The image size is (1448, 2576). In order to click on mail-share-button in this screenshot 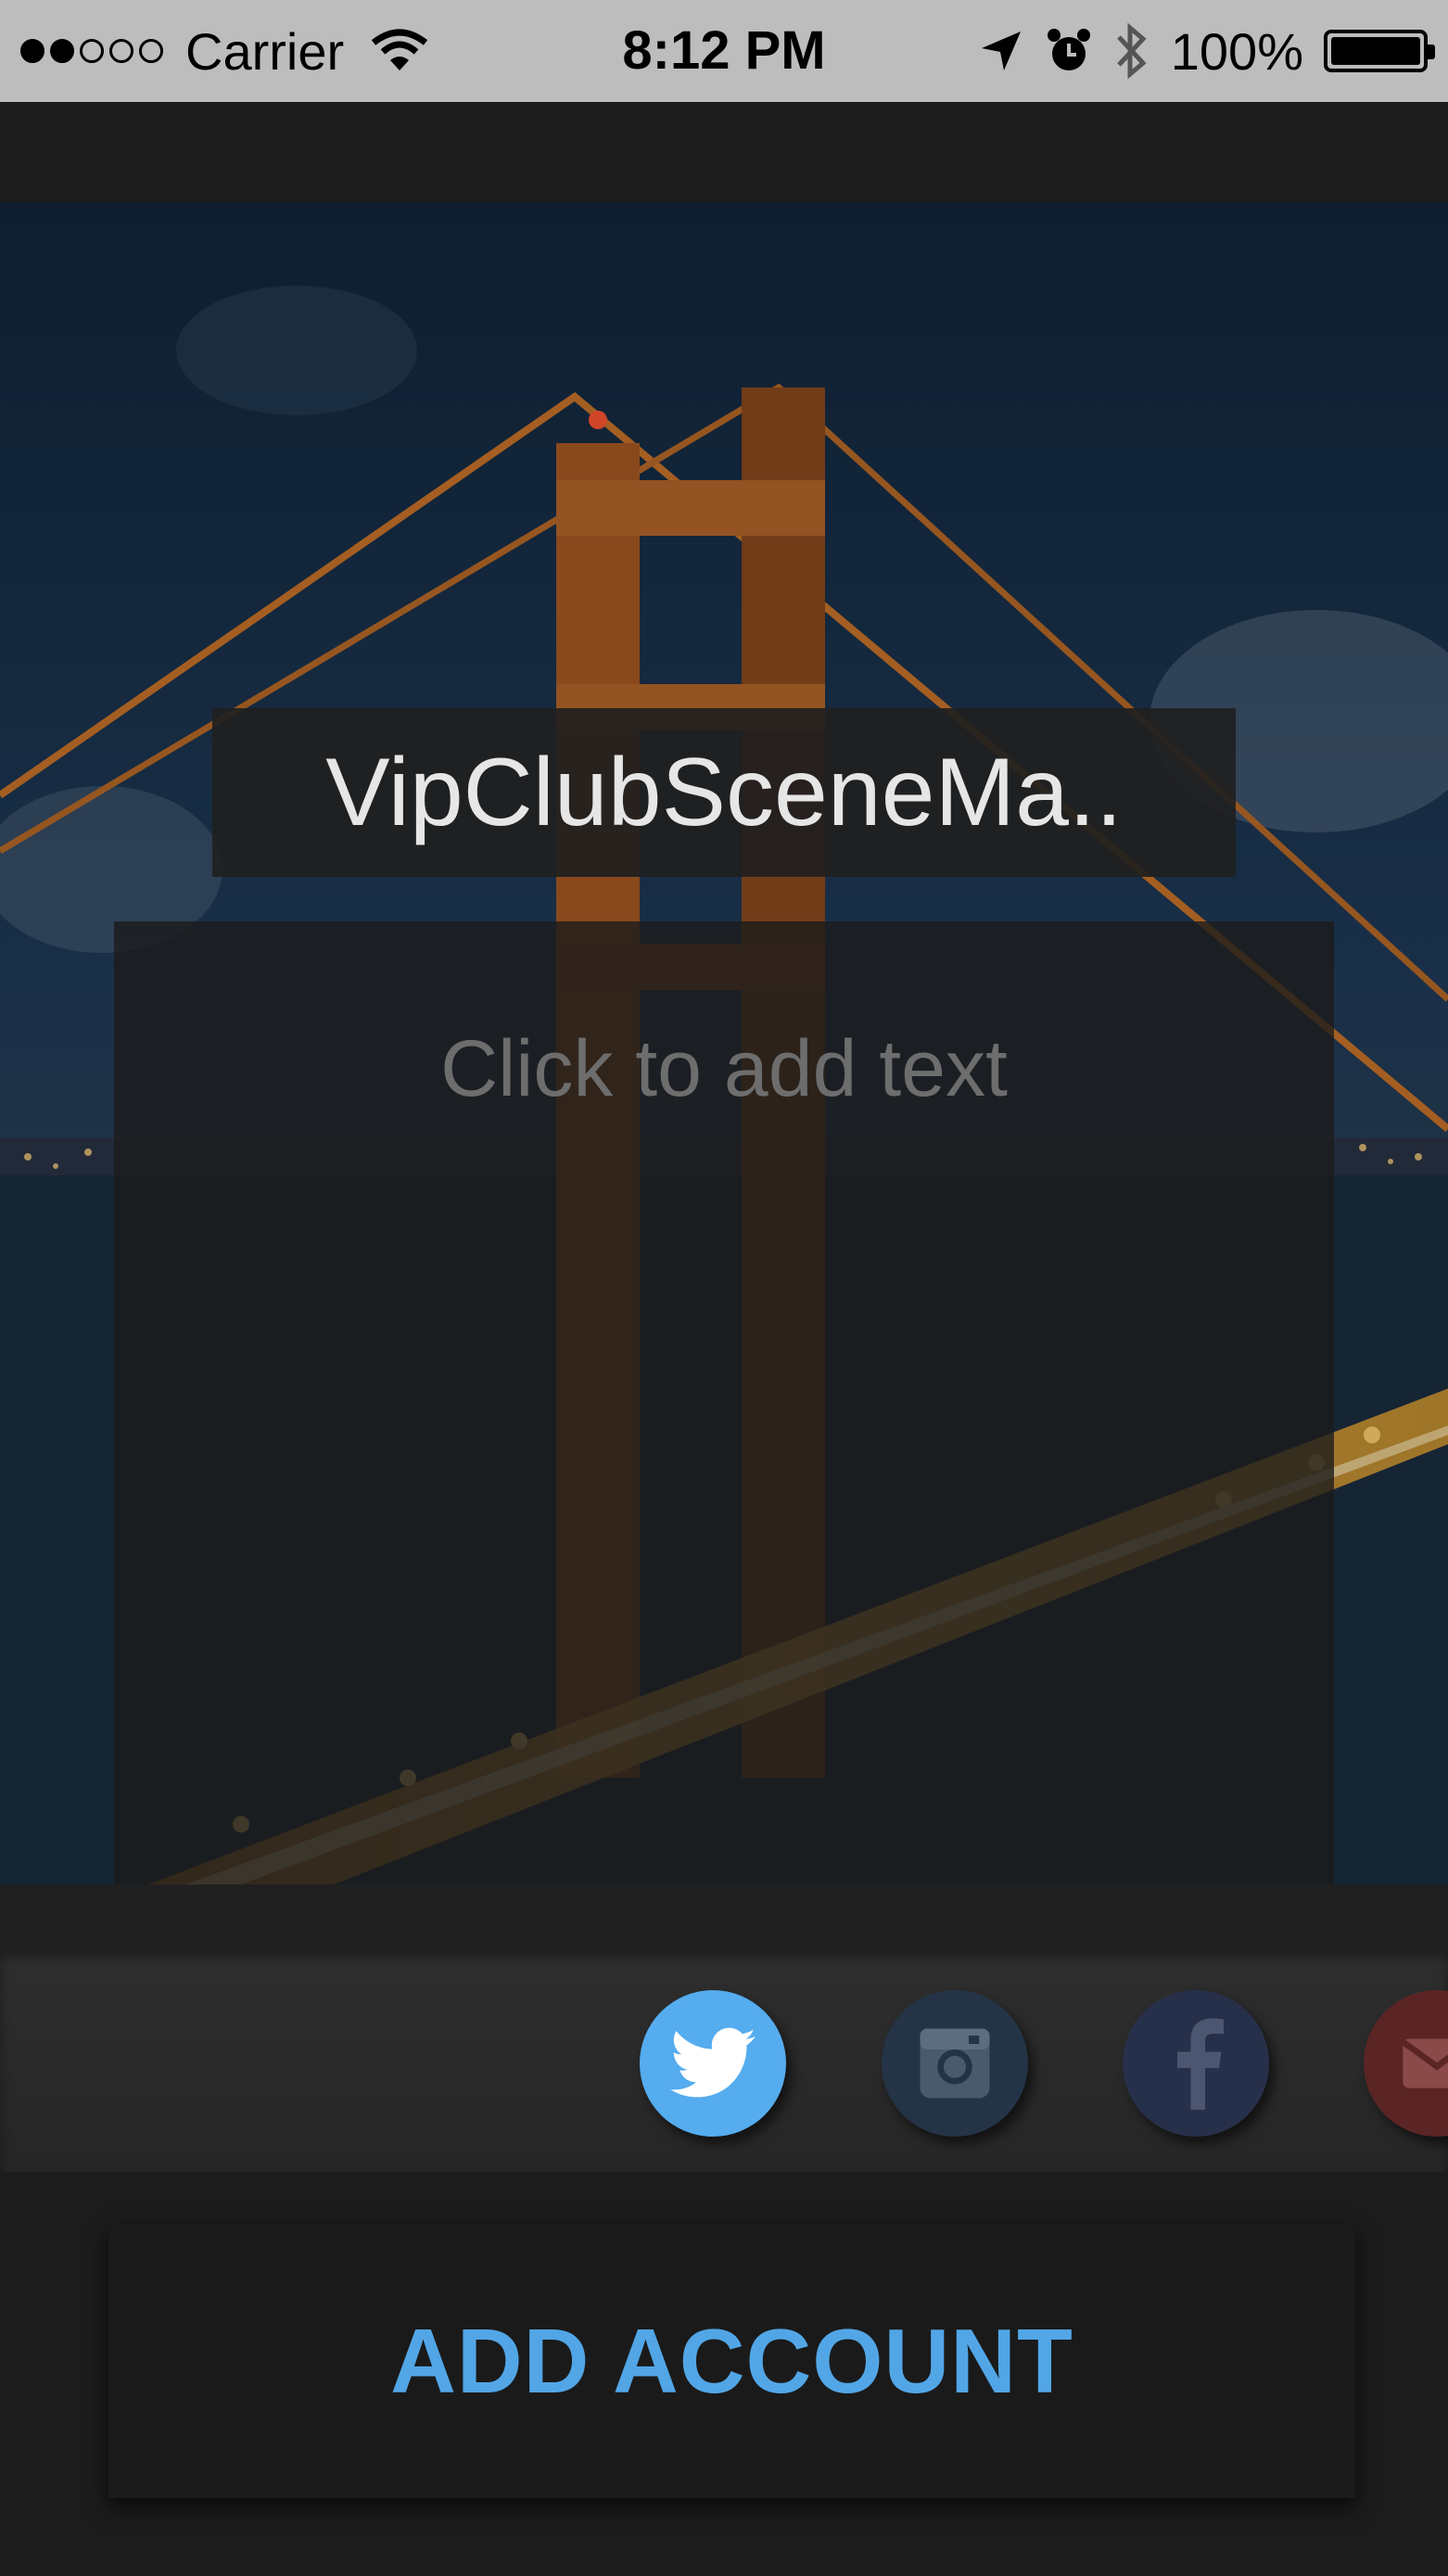, I will do `click(1406, 2063)`.